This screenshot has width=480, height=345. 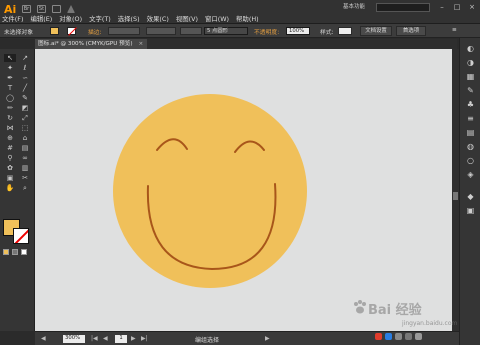 What do you see at coordinates (95, 31) in the screenshot?
I see `stroke-label: 描边:` at bounding box center [95, 31].